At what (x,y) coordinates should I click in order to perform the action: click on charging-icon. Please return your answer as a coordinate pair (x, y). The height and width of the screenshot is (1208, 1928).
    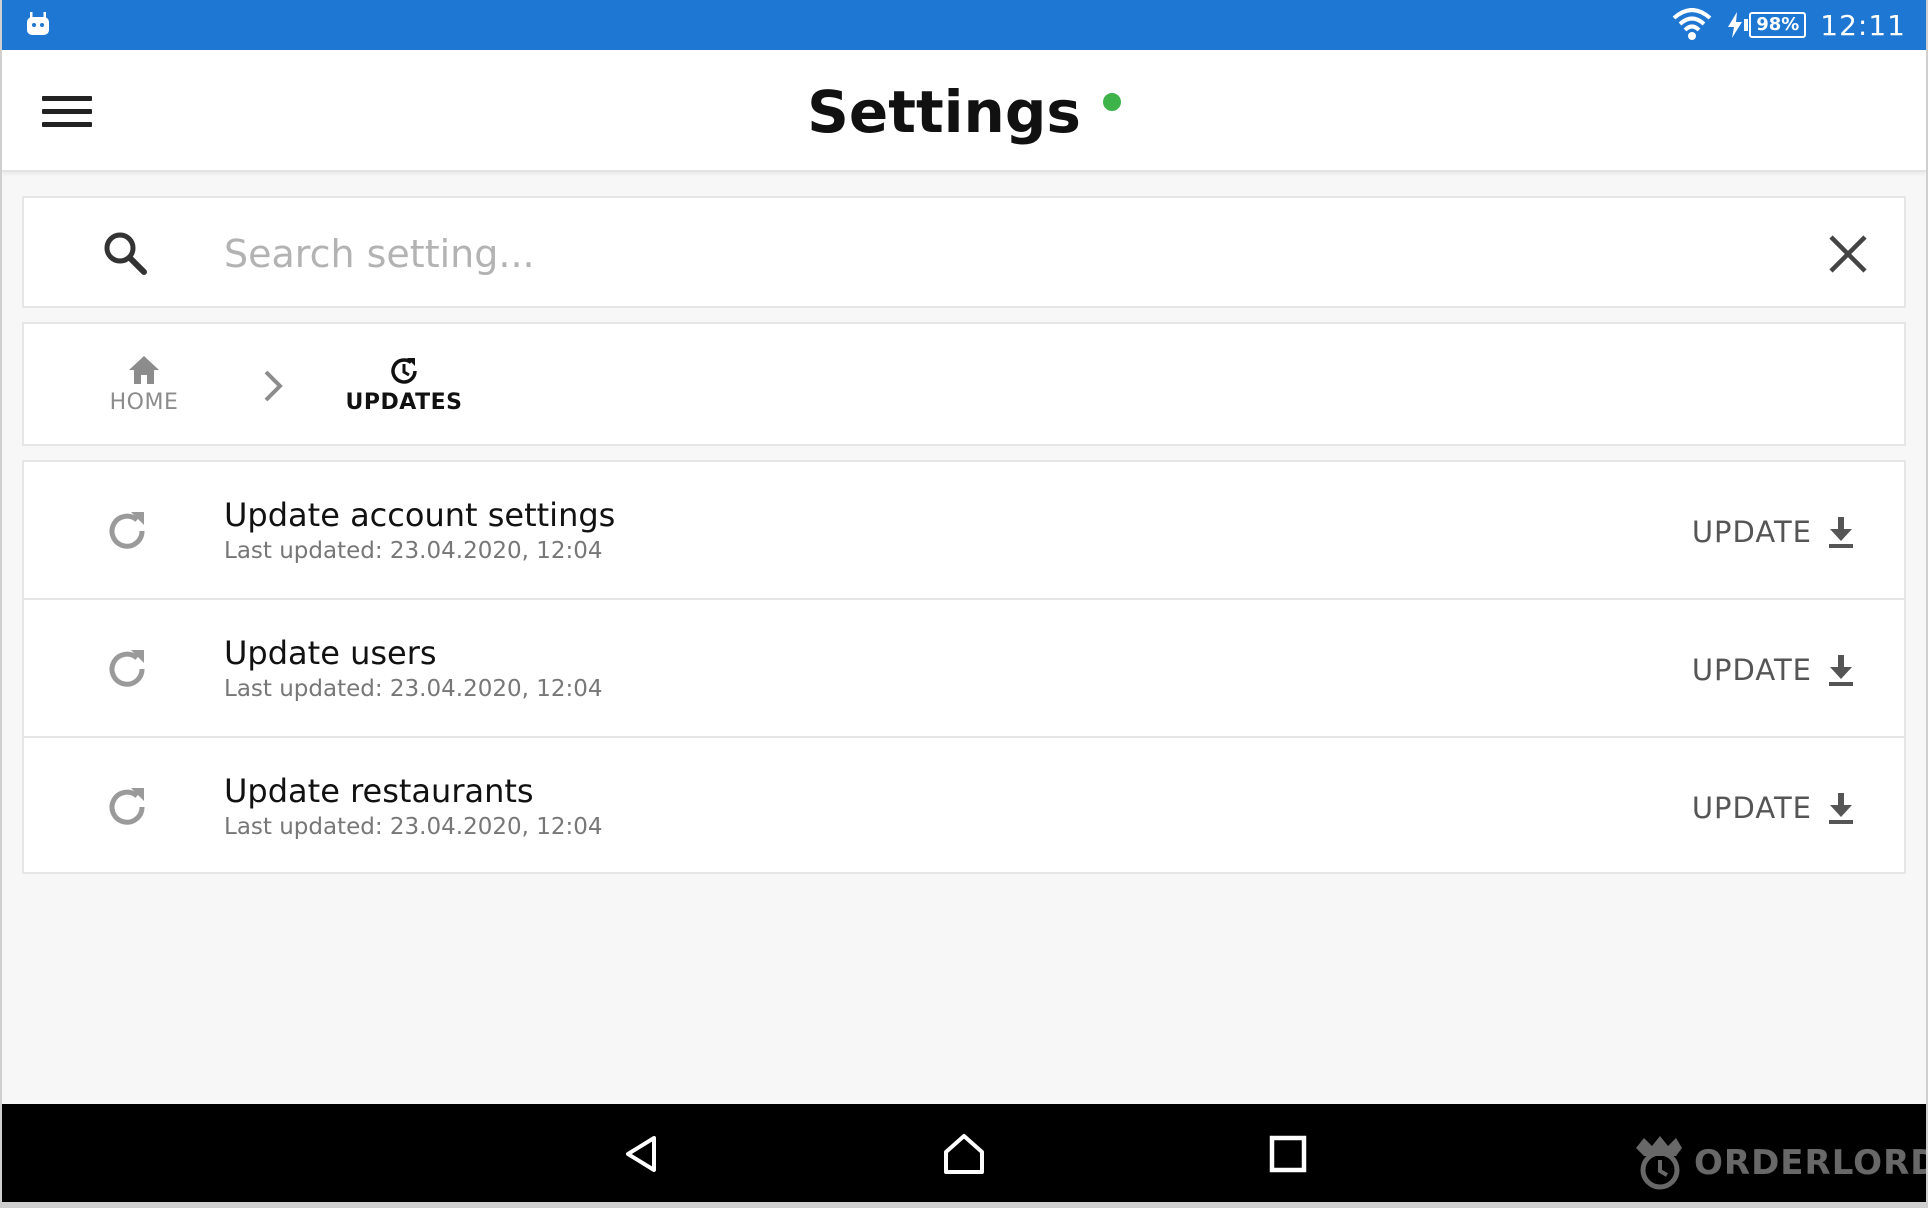
    Looking at the image, I should click on (1735, 25).